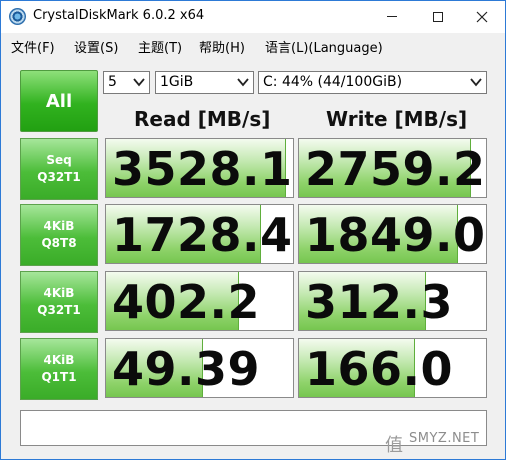 The width and height of the screenshot is (506, 460). I want to click on write-result-value: 2759.2, so click(395, 169).